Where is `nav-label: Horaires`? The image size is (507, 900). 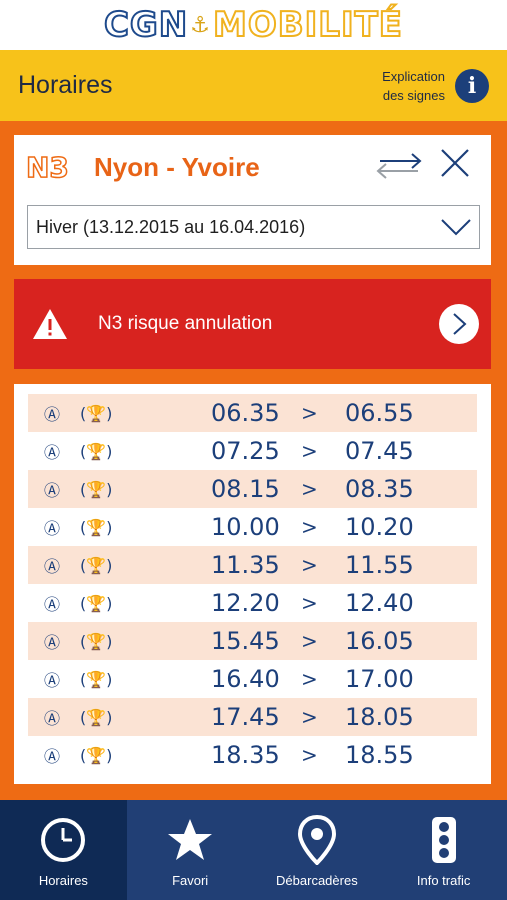
nav-label: Horaires is located at coordinates (63, 880).